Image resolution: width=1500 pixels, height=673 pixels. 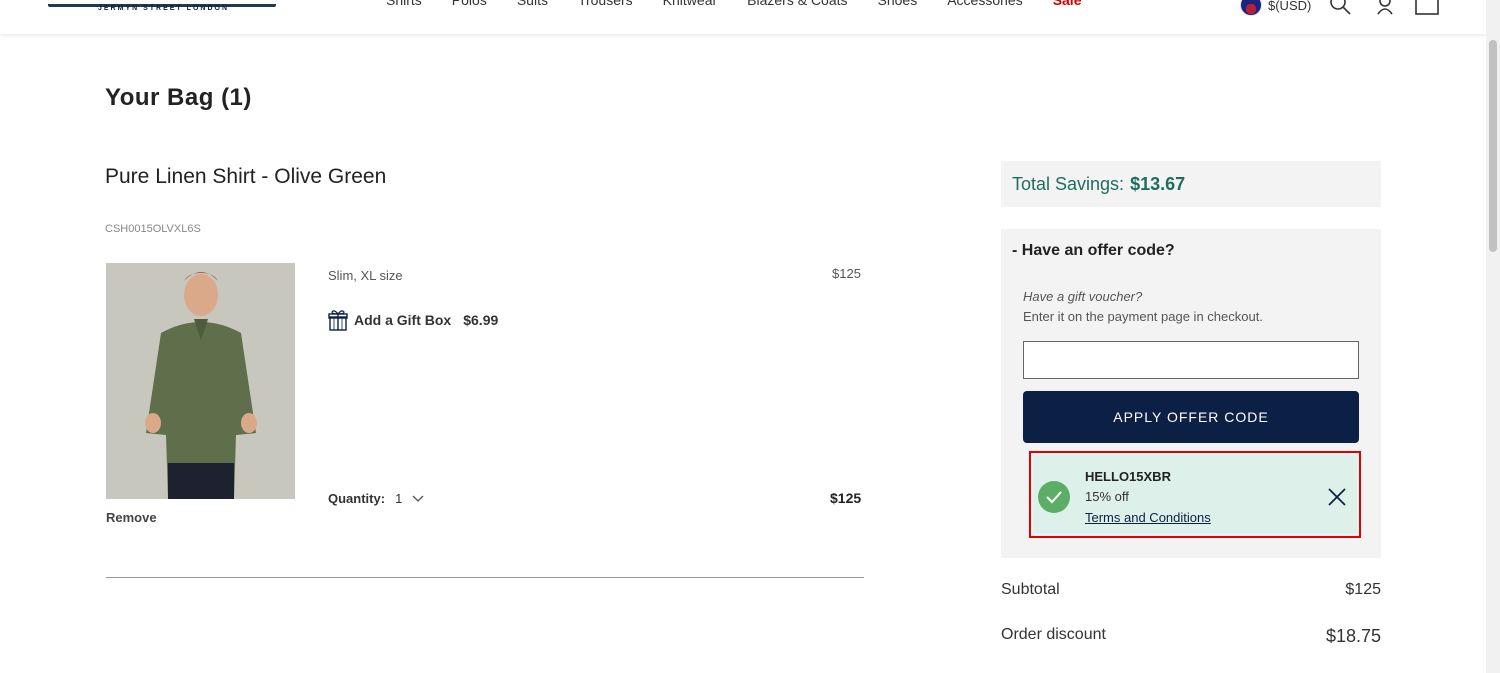 I want to click on gift-box-label: Add a Gift Box, so click(x=403, y=320).